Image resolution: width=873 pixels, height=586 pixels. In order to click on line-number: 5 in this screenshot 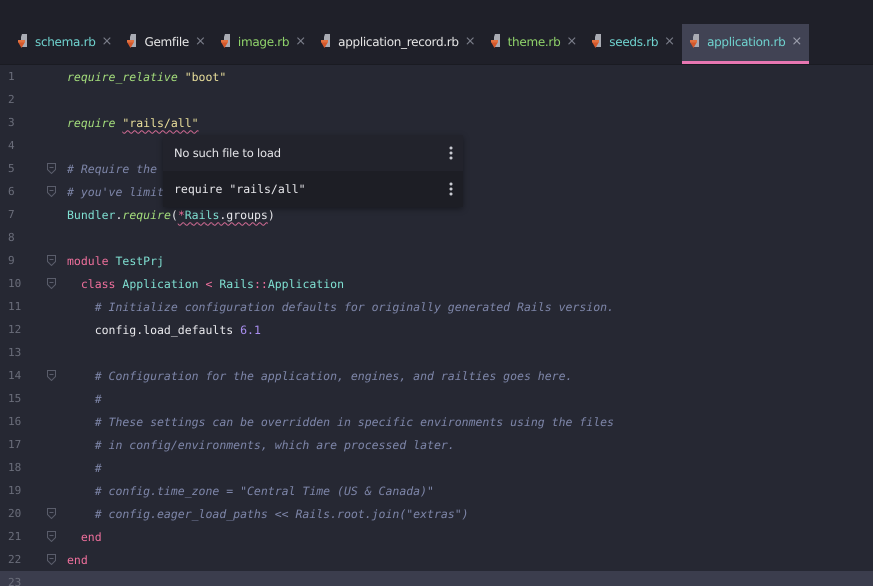, I will do `click(11, 168)`.